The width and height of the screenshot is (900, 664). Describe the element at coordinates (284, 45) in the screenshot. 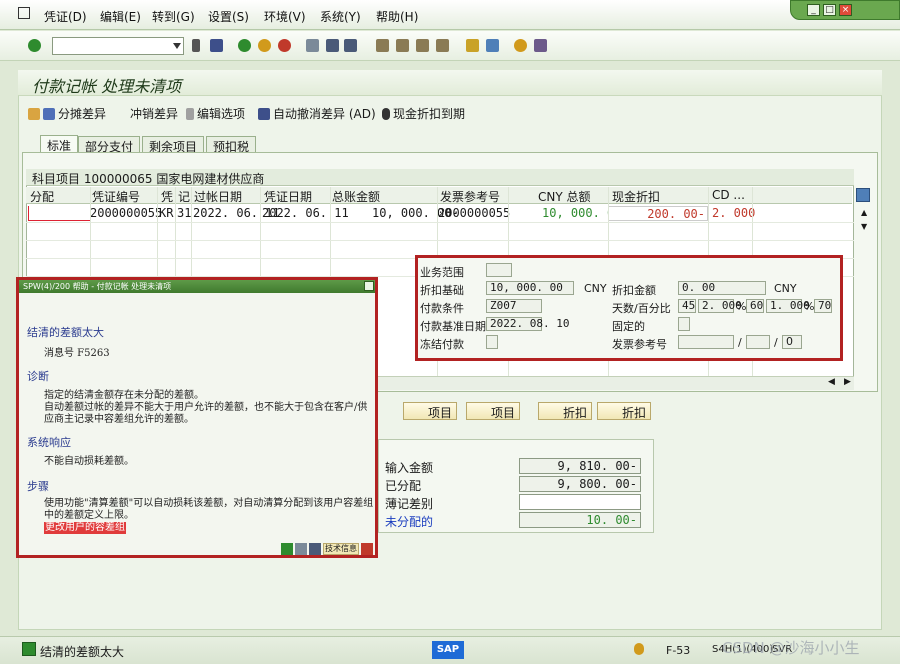

I see `cancel-icon` at that location.